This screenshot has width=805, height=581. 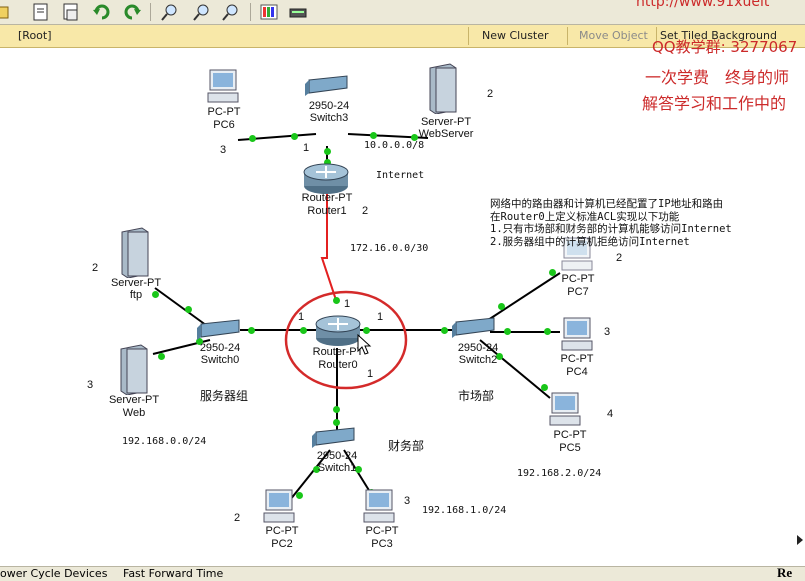 What do you see at coordinates (224, 125) in the screenshot?
I see `pc6-name: PC6` at bounding box center [224, 125].